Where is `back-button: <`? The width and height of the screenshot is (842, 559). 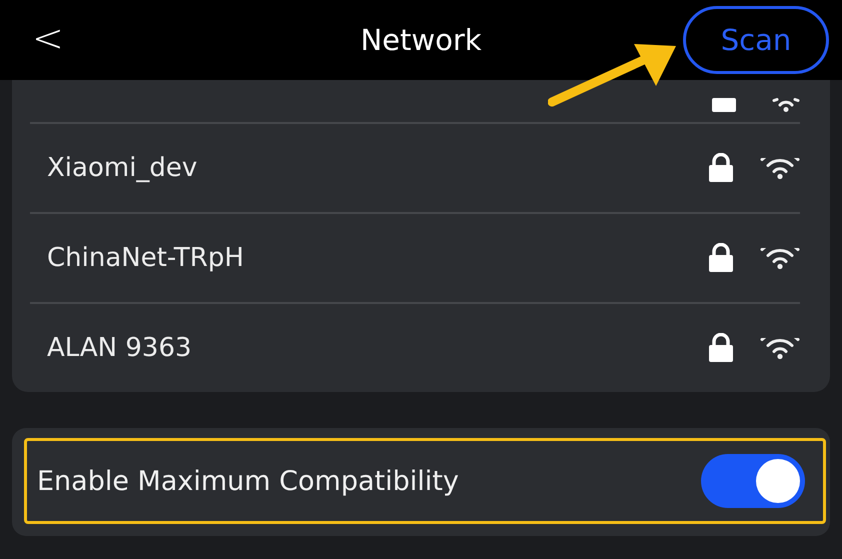
back-button: < is located at coordinates (48, 38).